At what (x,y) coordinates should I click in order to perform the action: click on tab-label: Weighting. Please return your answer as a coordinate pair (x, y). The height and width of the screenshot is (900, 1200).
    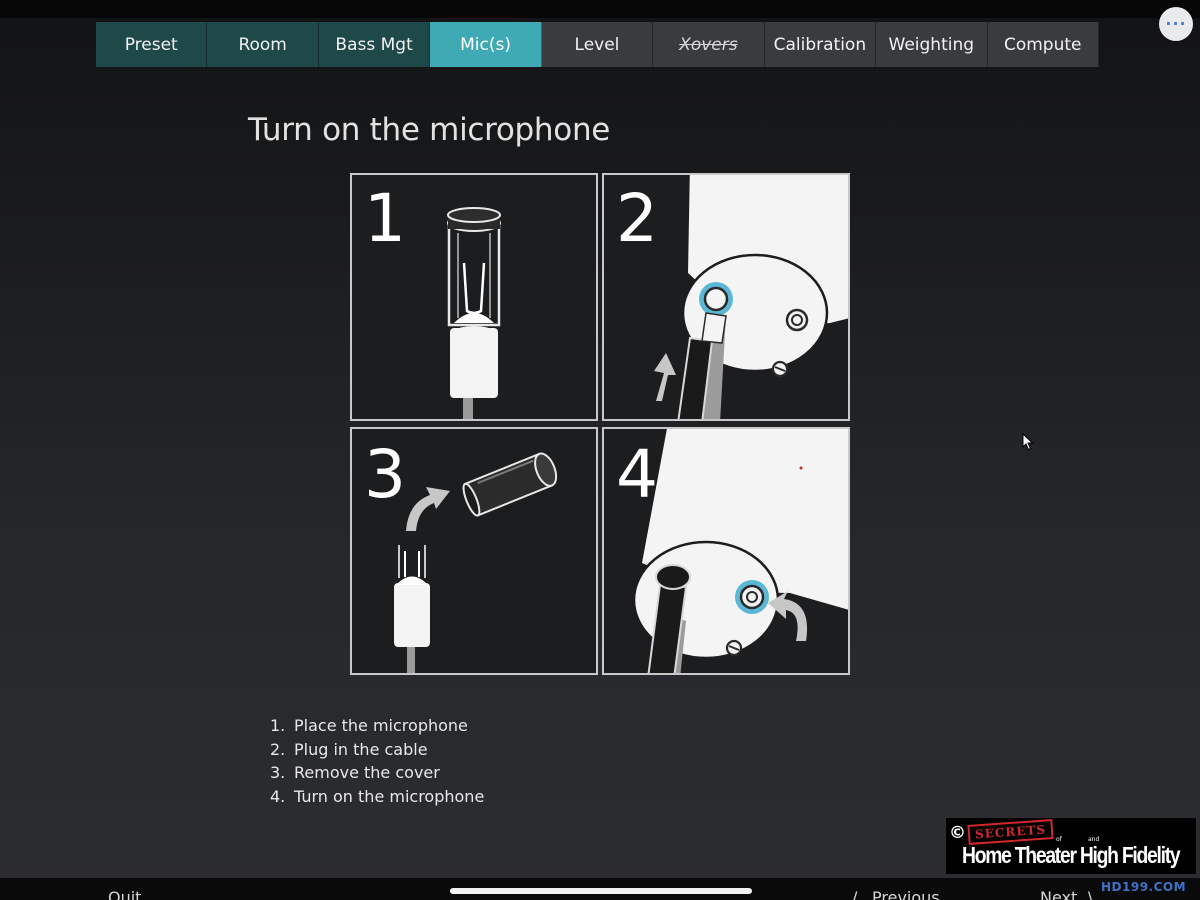
    Looking at the image, I should click on (931, 44).